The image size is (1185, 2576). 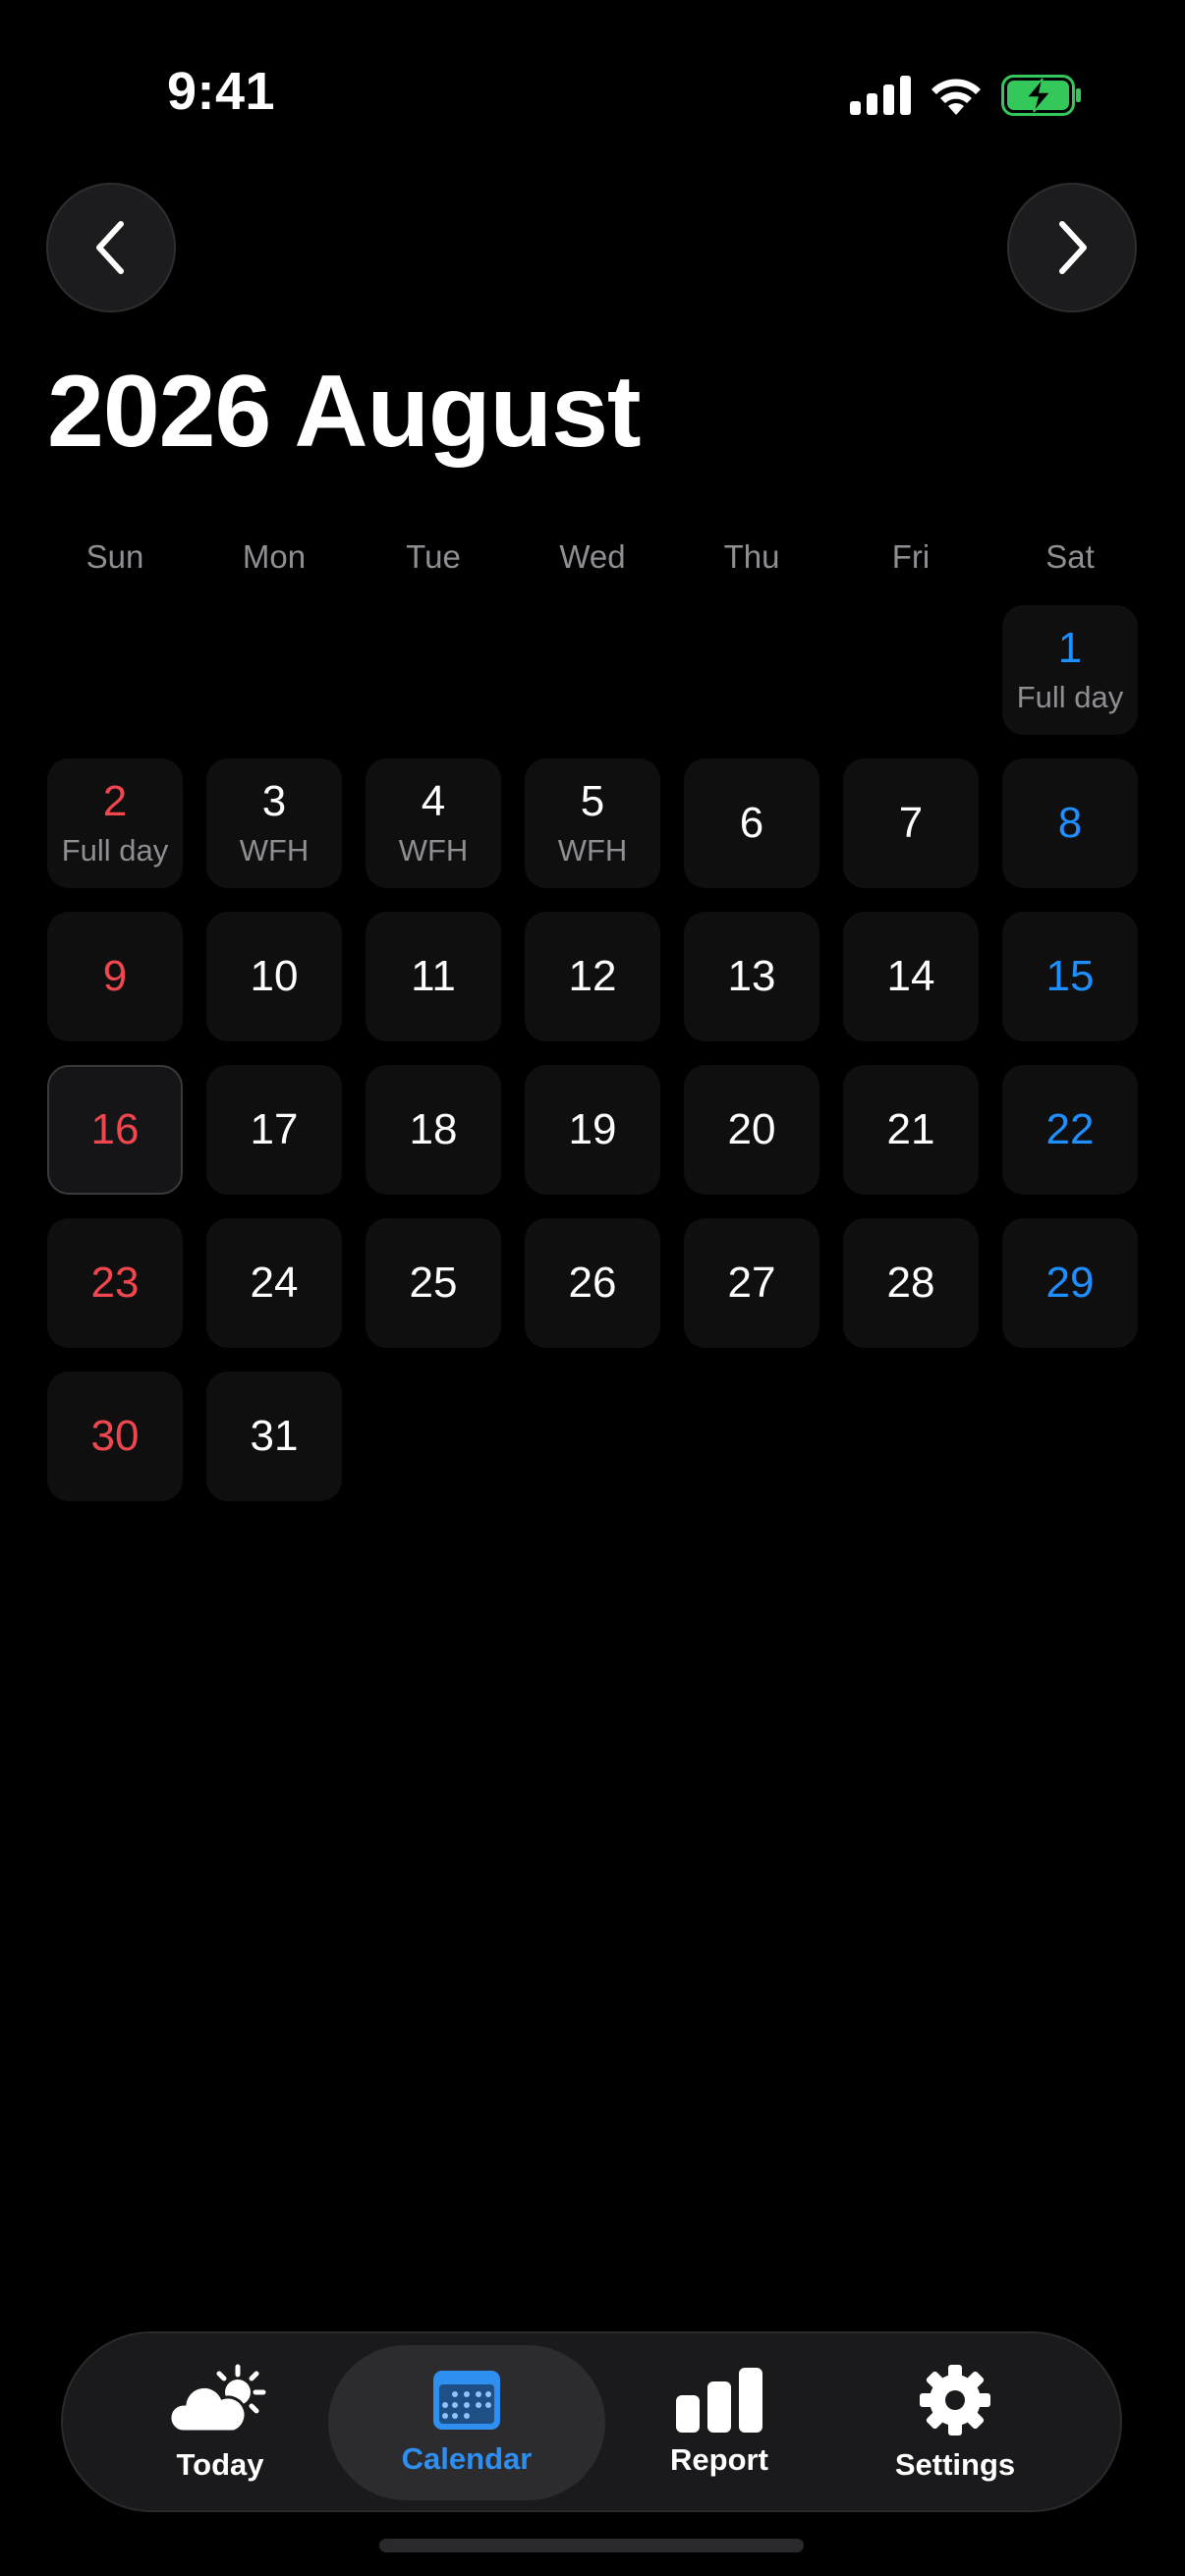 I want to click on day-cell: 29, so click(x=1070, y=1283).